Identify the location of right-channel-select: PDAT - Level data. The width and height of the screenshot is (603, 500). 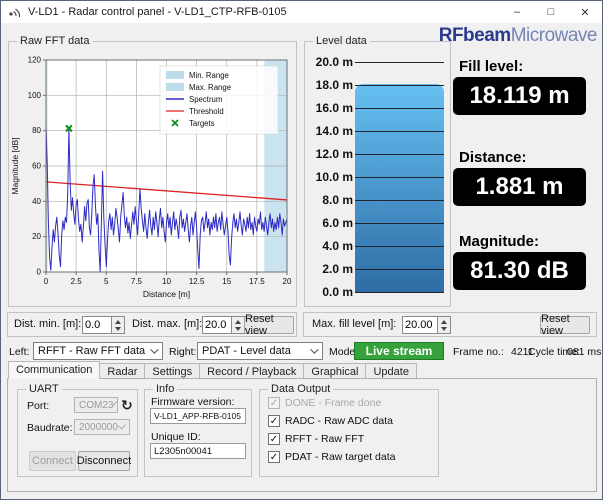
(260, 351).